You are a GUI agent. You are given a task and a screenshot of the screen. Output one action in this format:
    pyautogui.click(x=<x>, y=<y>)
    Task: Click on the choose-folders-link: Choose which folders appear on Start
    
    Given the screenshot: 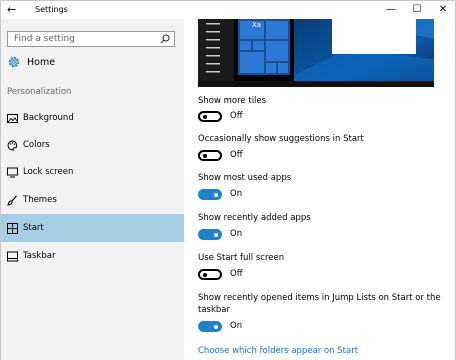 What is the action you would take?
    pyautogui.click(x=278, y=351)
    